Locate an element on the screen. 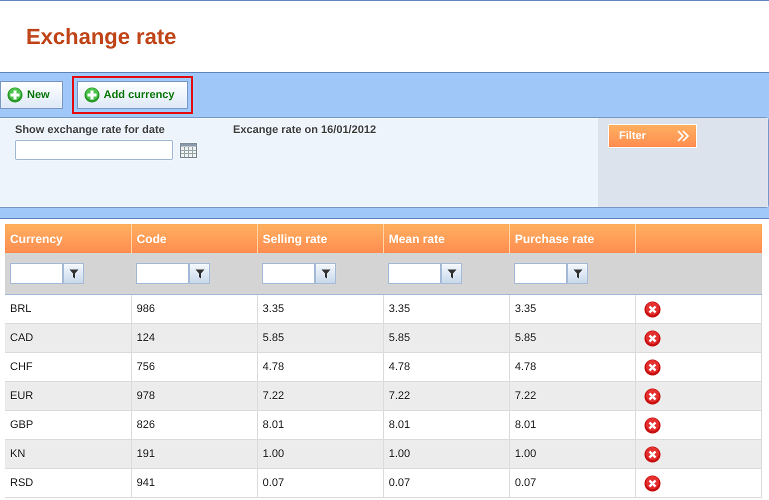 The width and height of the screenshot is (769, 500). table-cell: CAD is located at coordinates (22, 338).